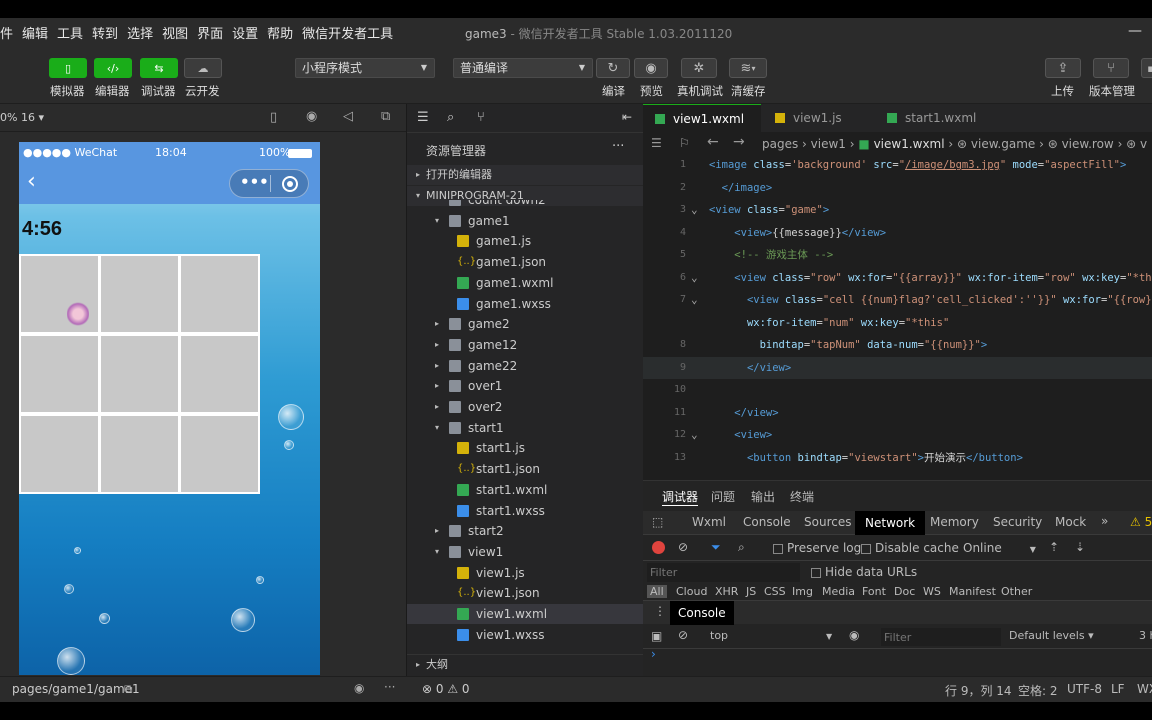 Image resolution: width=1152 pixels, height=720 pixels. Describe the element at coordinates (1118, 689) in the screenshot. I see `line-ending: LF` at that location.